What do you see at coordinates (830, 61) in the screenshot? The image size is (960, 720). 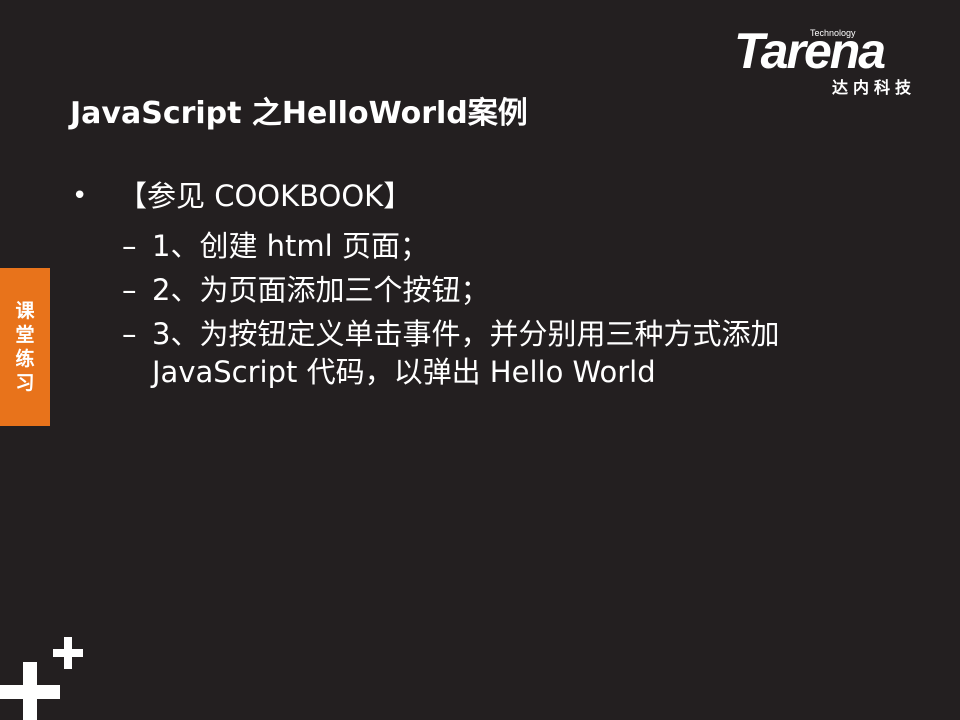 I see `tarena-logo: Tarena Technology 达内科技` at bounding box center [830, 61].